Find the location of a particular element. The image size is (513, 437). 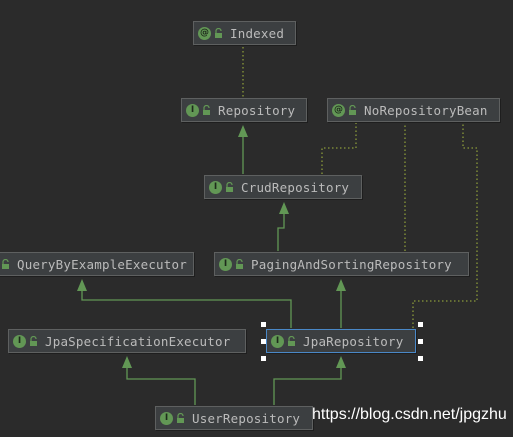

arrow-crudrepository-repository is located at coordinates (243, 131).